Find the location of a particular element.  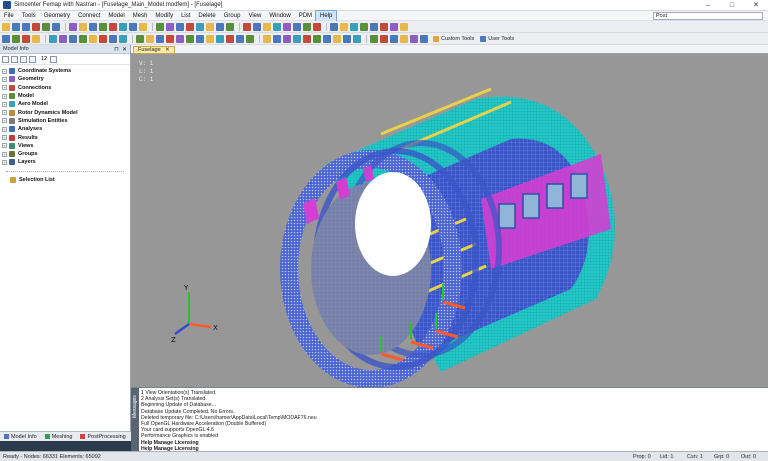

tab-postprocessing: PostProcessing is located at coordinates (102, 437).